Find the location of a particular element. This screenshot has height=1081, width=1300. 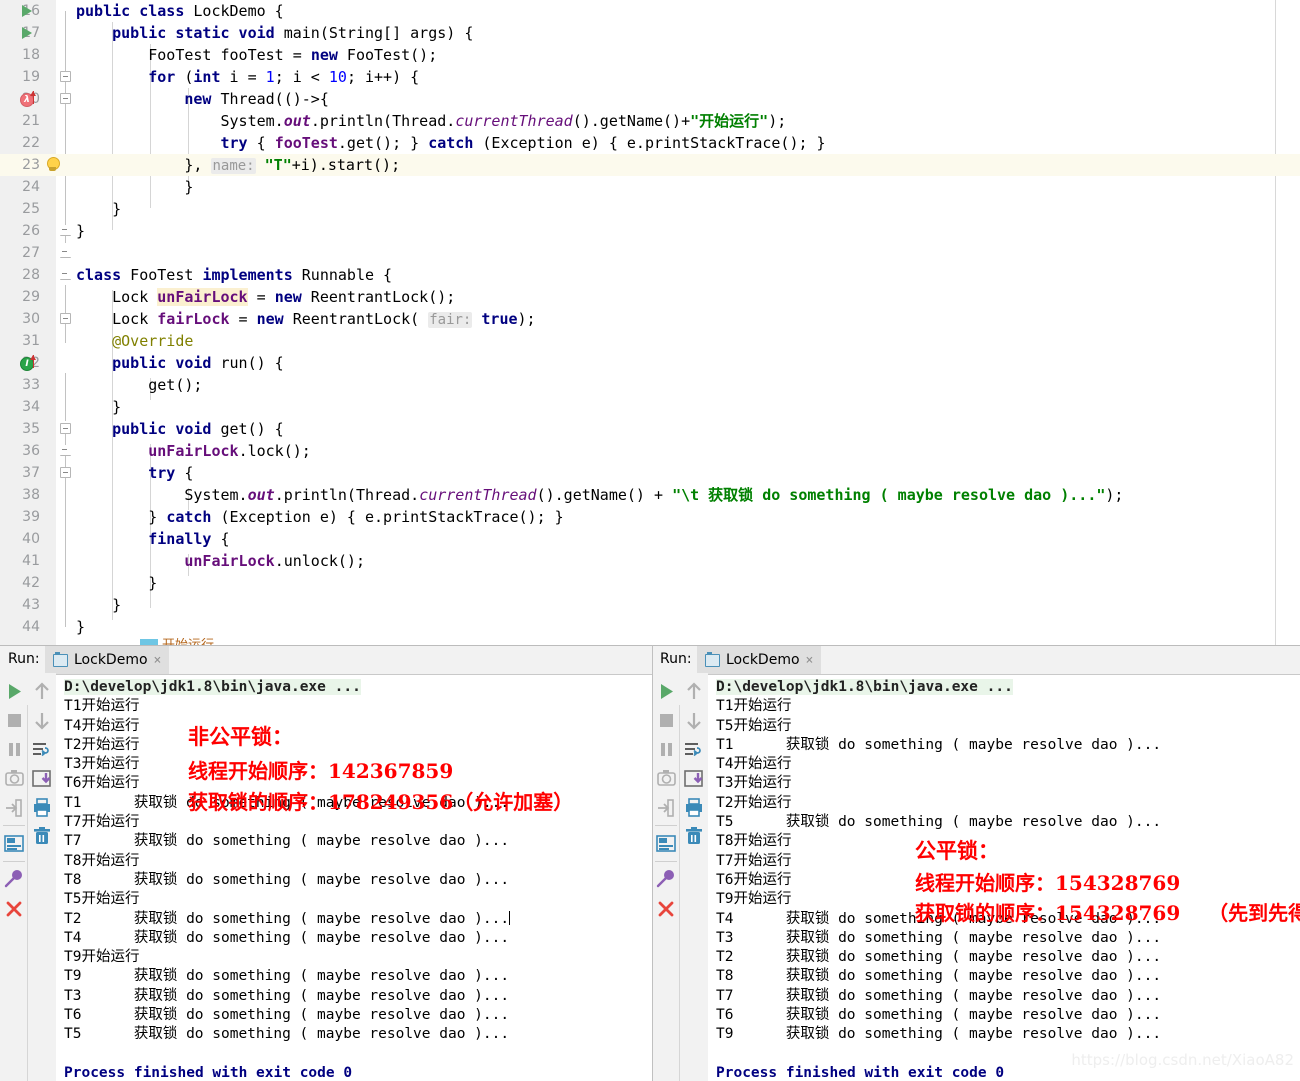

line-number: 27 is located at coordinates (20, 253).